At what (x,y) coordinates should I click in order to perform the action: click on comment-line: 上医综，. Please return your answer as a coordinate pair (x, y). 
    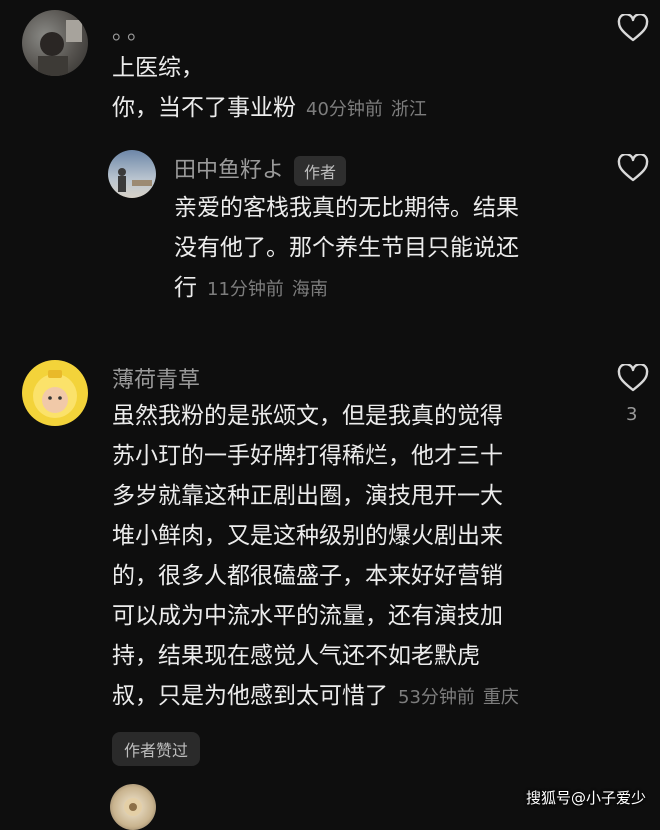
    Looking at the image, I should click on (158, 68).